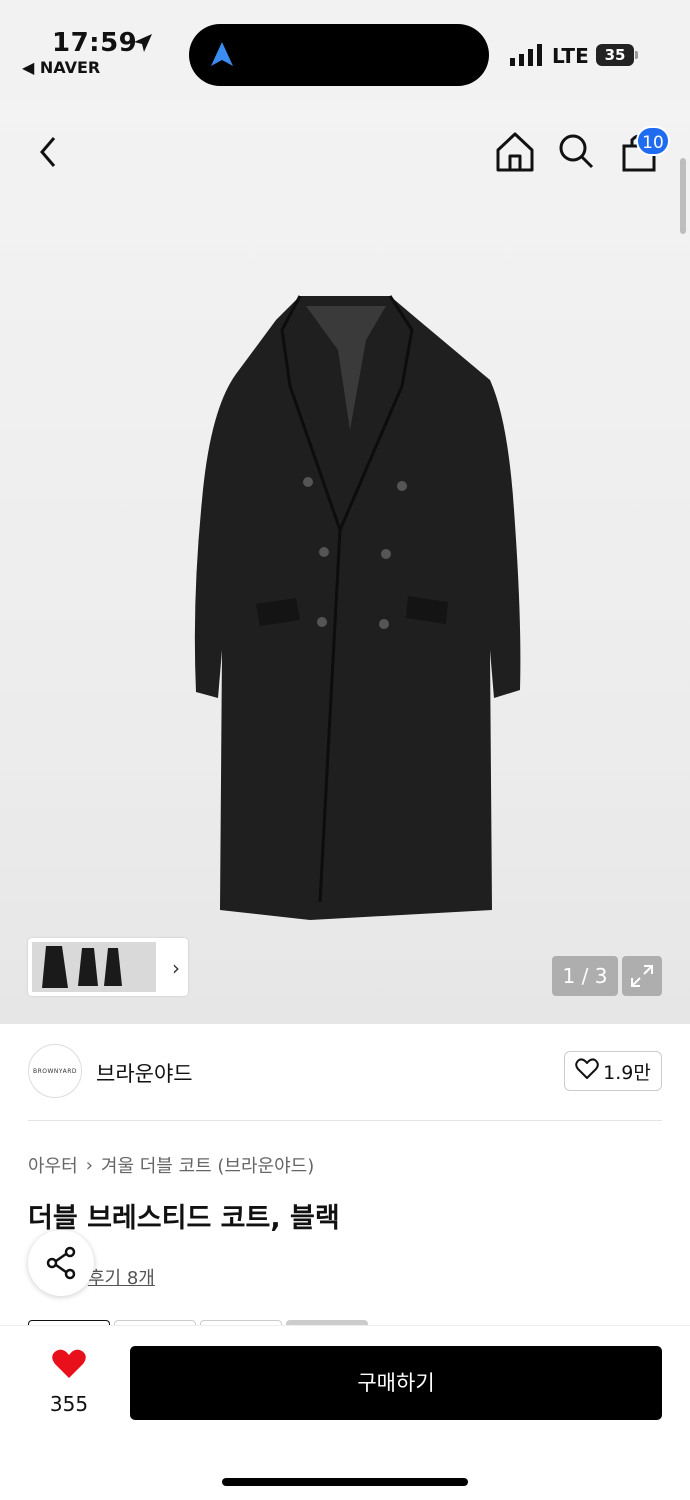 The width and height of the screenshot is (690, 1500). Describe the element at coordinates (222, 56) in the screenshot. I see `navigation-arrow-icon` at that location.